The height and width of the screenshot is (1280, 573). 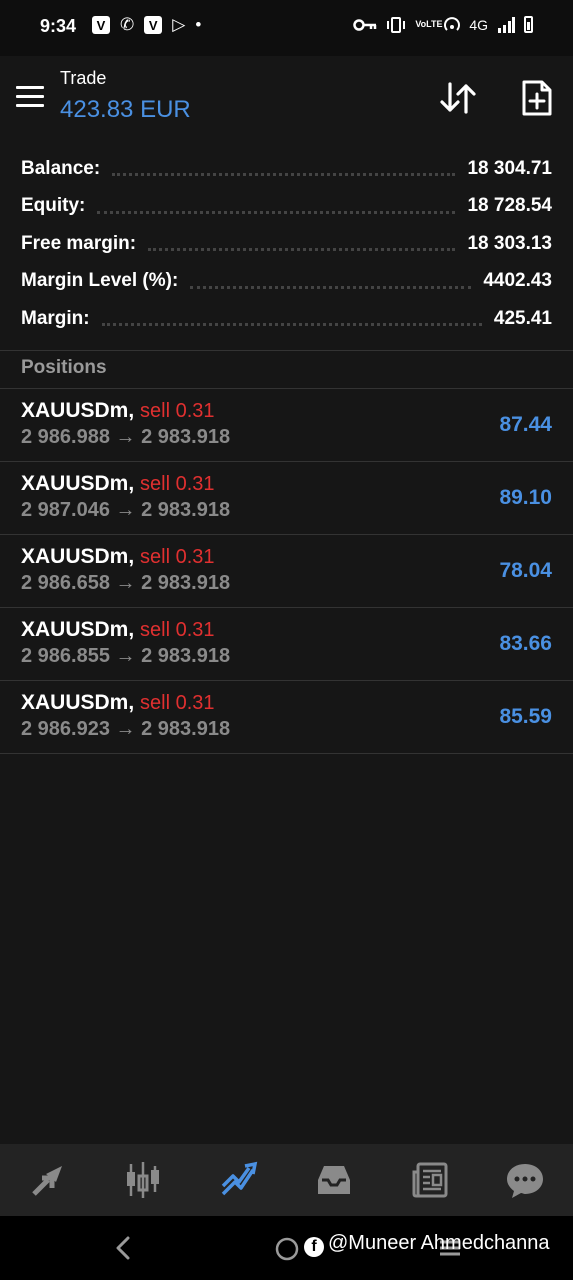 I want to click on signal-icon, so click(x=506, y=24).